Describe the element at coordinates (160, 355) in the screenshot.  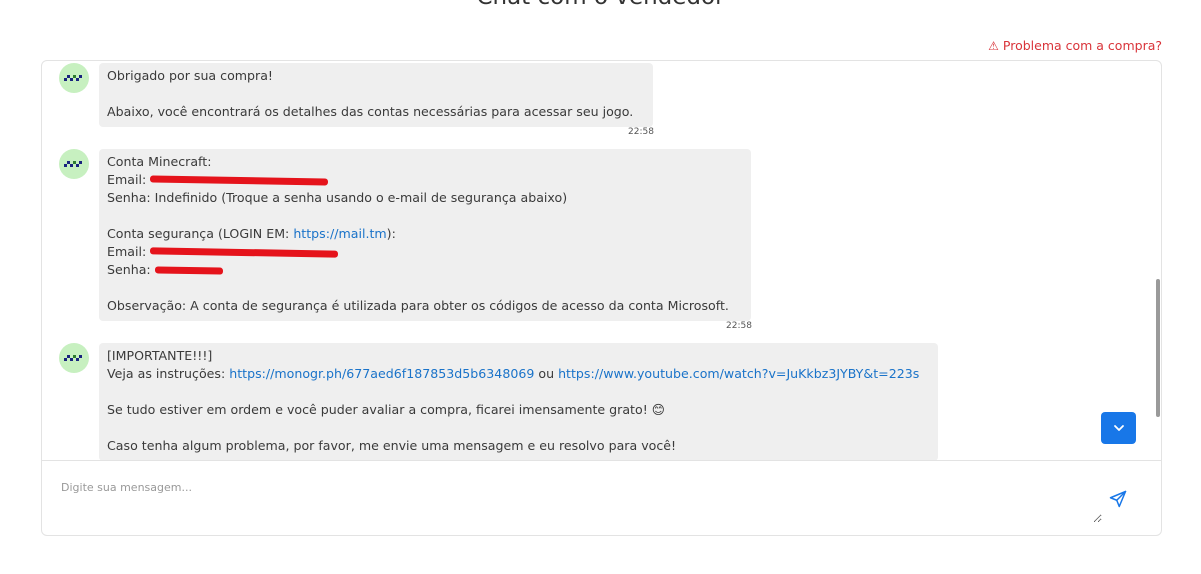
I see `message-line: [IMPORTANTE!!!]` at that location.